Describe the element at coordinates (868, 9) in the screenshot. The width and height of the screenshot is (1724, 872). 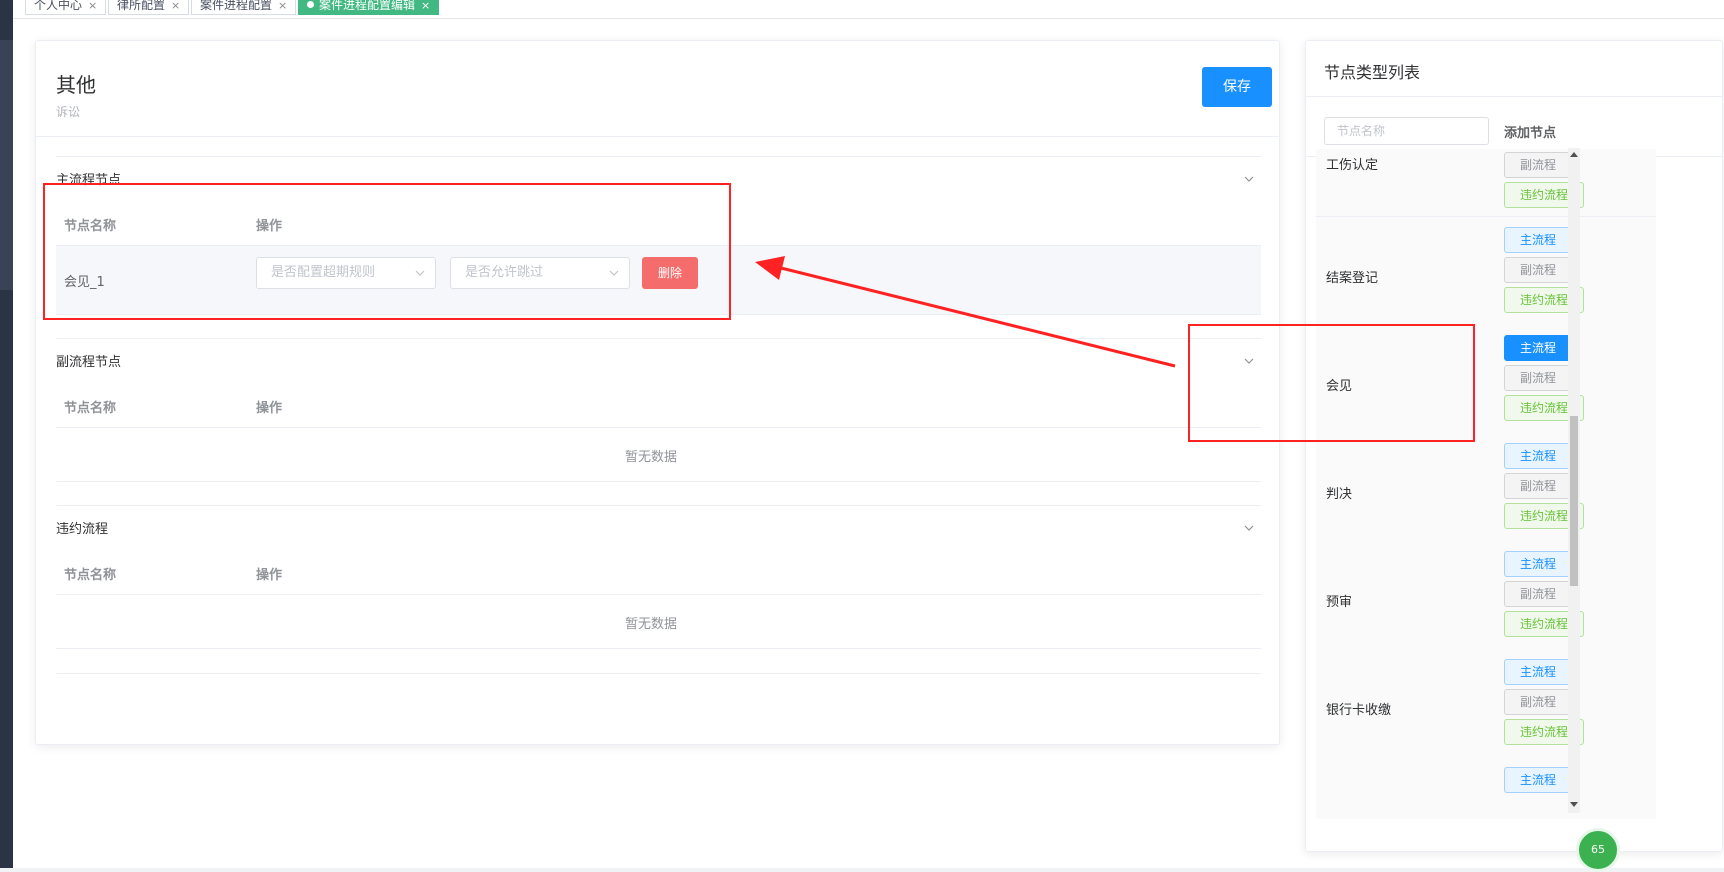
I see `tab-bar: 个人中心 × 律所配置 × 案件进程配置 × 案件进程配置编辑 ×` at that location.